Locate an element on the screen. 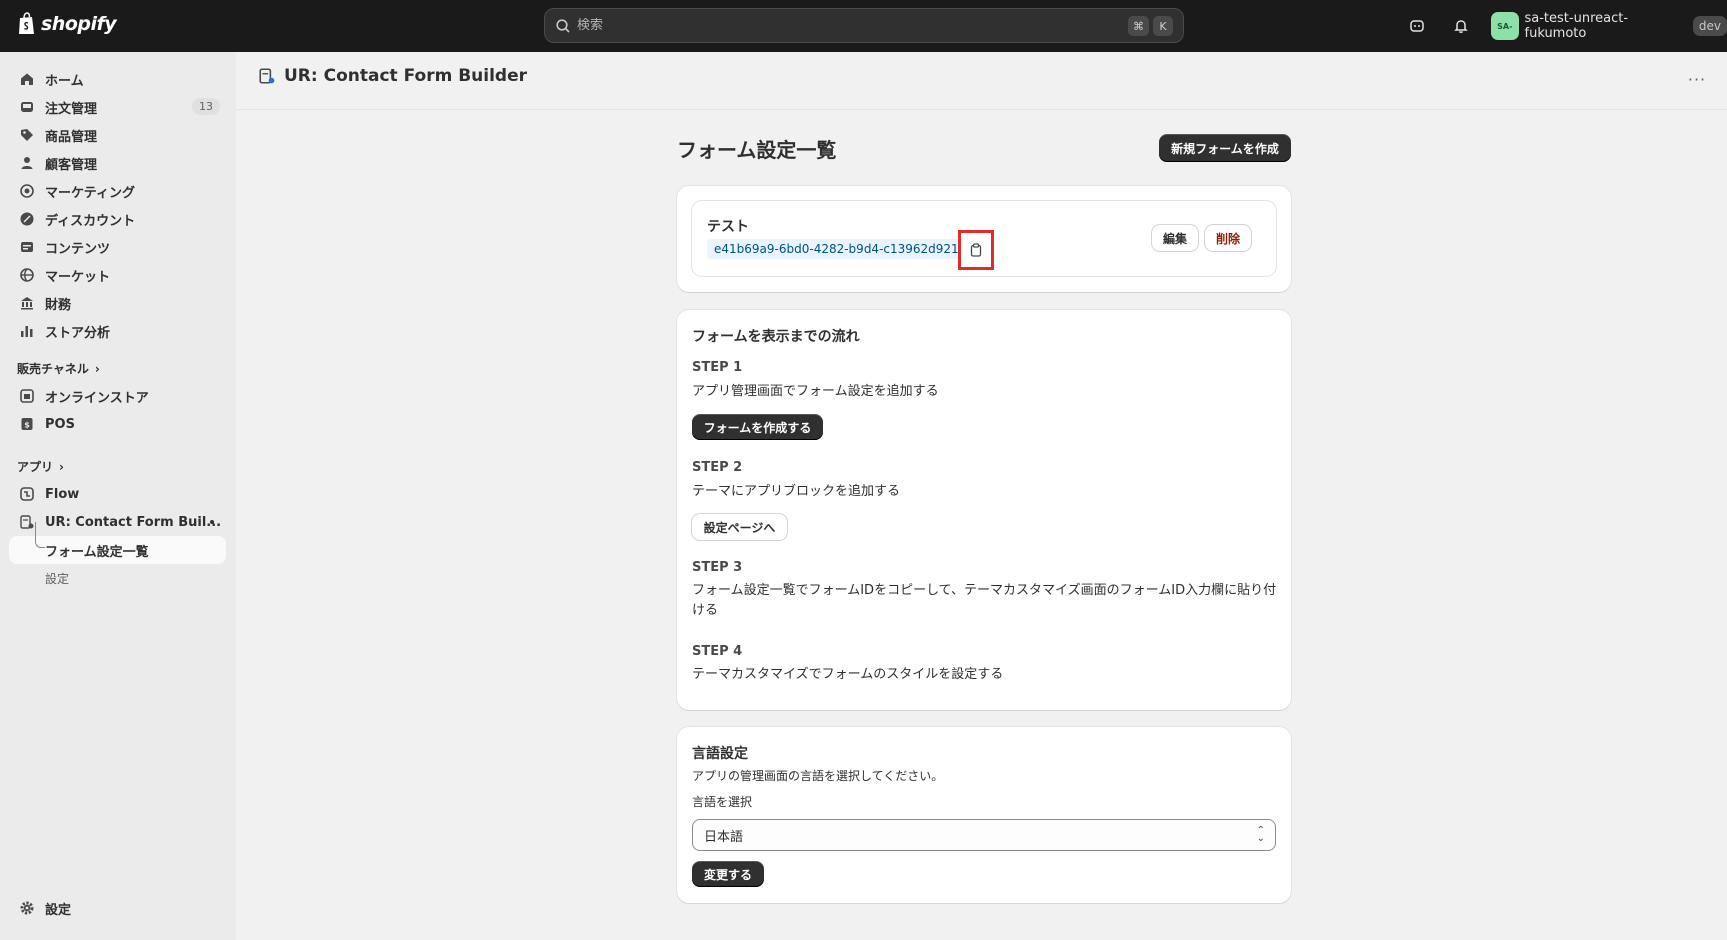 This screenshot has width=1727, height=940. sidebar-item-label: 注文管理 is located at coordinates (71, 109).